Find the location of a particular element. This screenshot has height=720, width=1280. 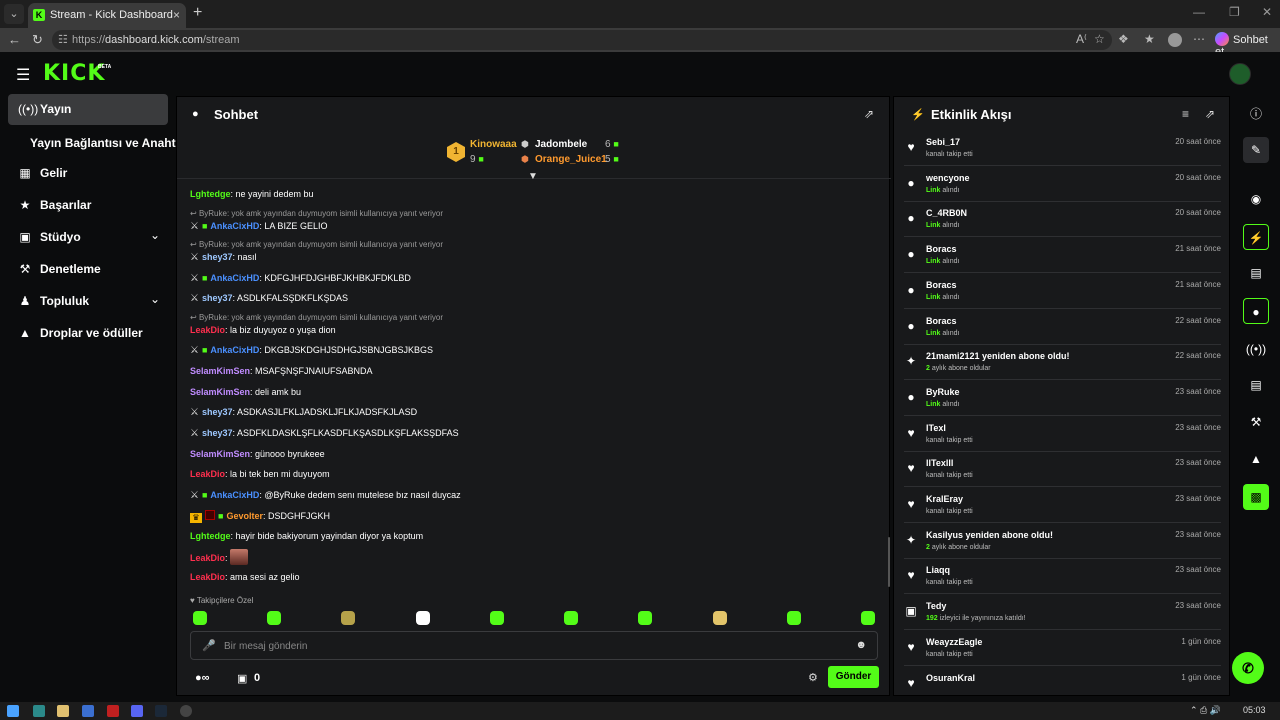

activity-toggle-icon: ⚡ is located at coordinates (1256, 237).